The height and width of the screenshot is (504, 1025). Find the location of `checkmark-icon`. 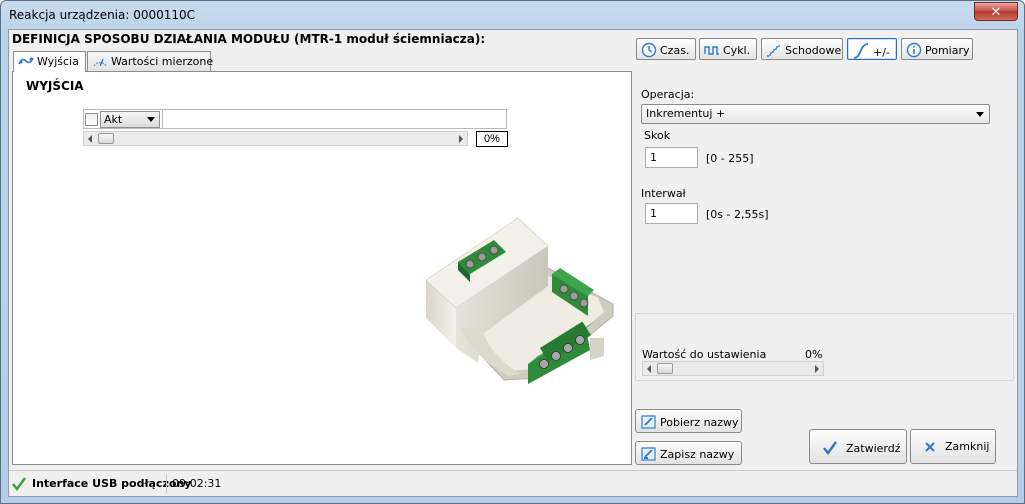

checkmark-icon is located at coordinates (830, 448).